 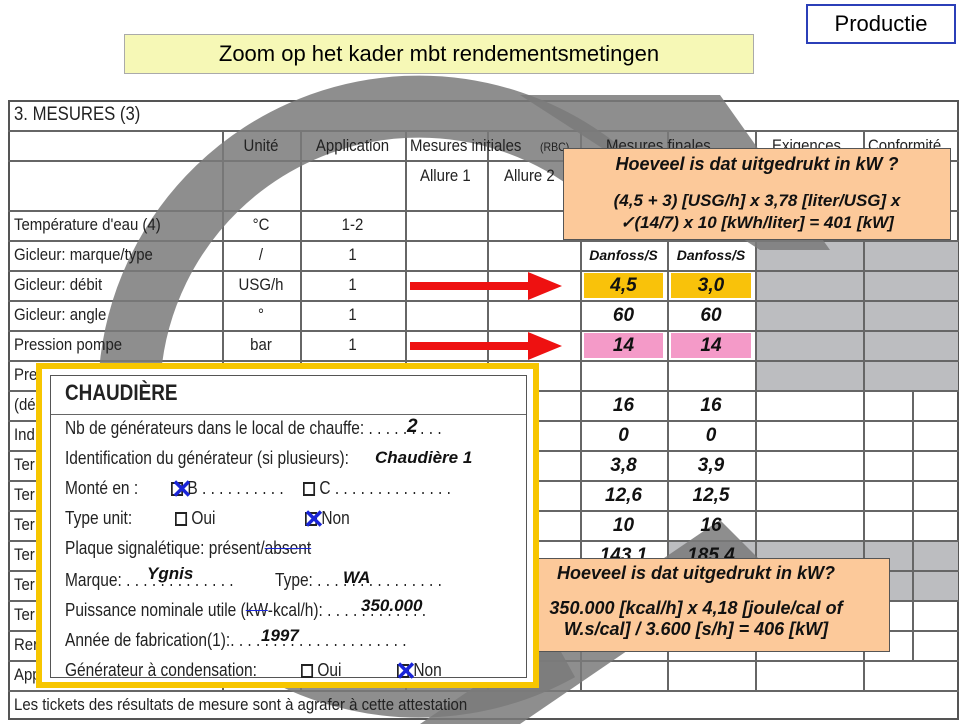 I want to click on header-allure2: Allure 2, so click(x=529, y=175).